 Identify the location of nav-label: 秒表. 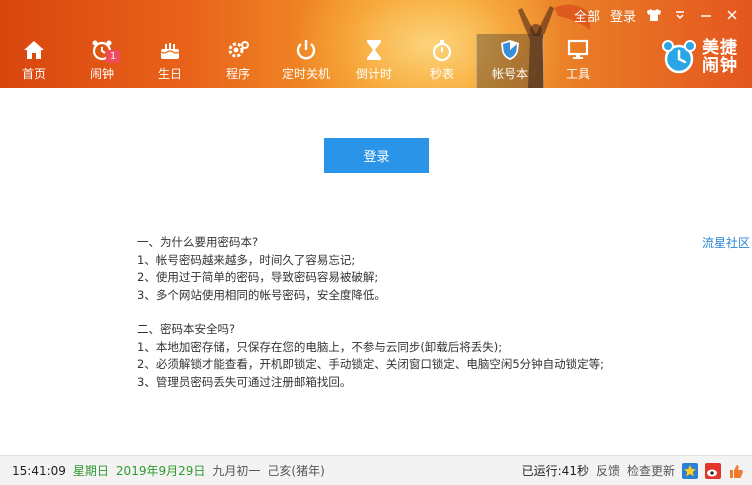
(441, 74).